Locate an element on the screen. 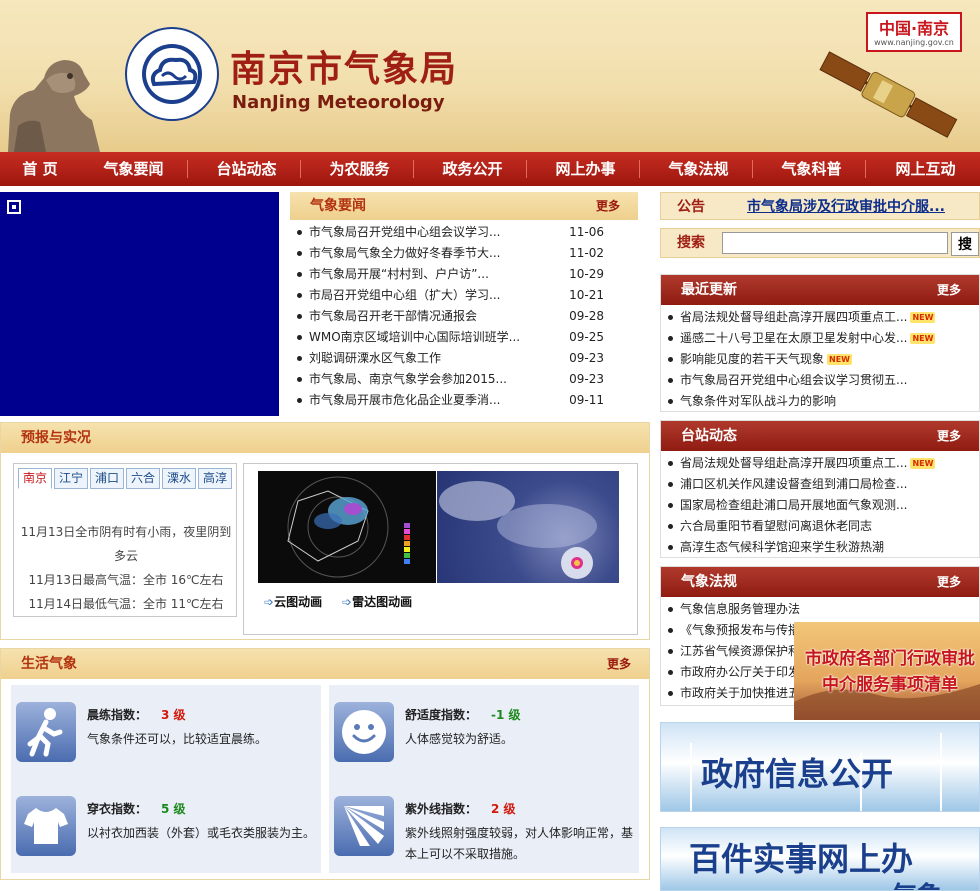 Image resolution: width=980 pixels, height=891 pixels. news-item-title: 刘聪调研溧水区气象工作 is located at coordinates (375, 358).